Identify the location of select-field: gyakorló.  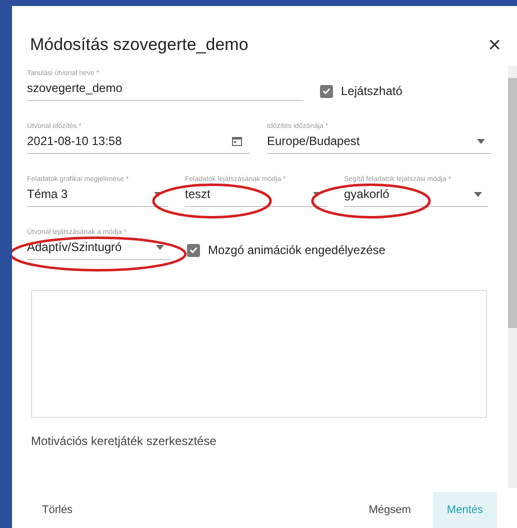
(416, 197).